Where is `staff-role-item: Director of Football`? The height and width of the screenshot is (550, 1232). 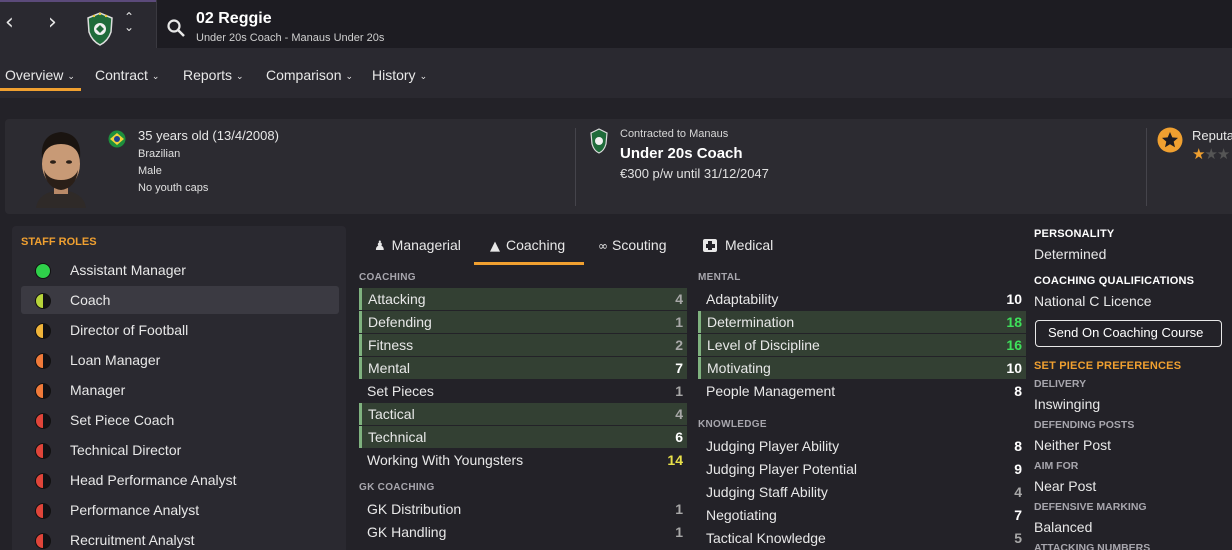
staff-role-item: Director of Football is located at coordinates (180, 330).